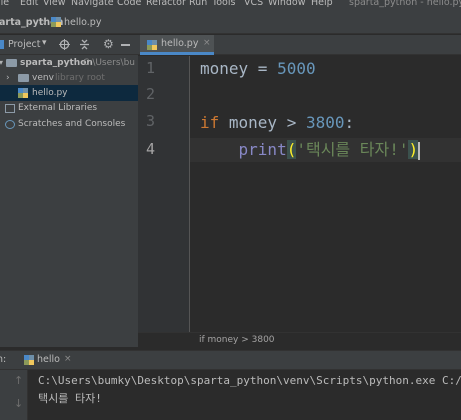 Image resolution: width=461 pixels, height=420 pixels. What do you see at coordinates (296, 68) in the screenshot?
I see `code-number: 5000` at bounding box center [296, 68].